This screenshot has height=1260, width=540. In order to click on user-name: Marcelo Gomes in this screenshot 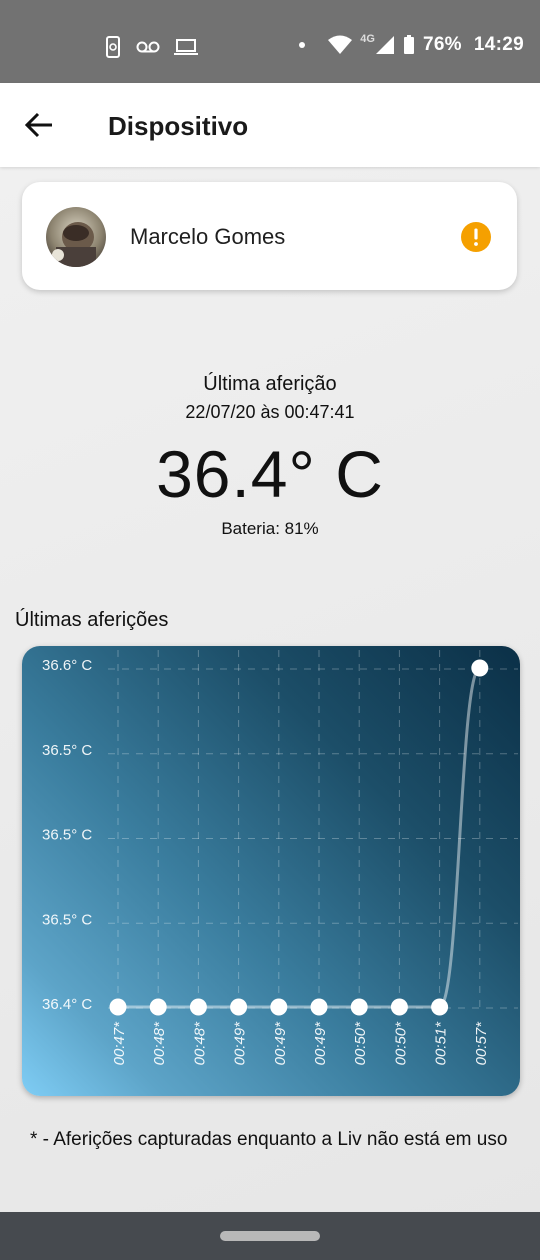, I will do `click(208, 236)`.